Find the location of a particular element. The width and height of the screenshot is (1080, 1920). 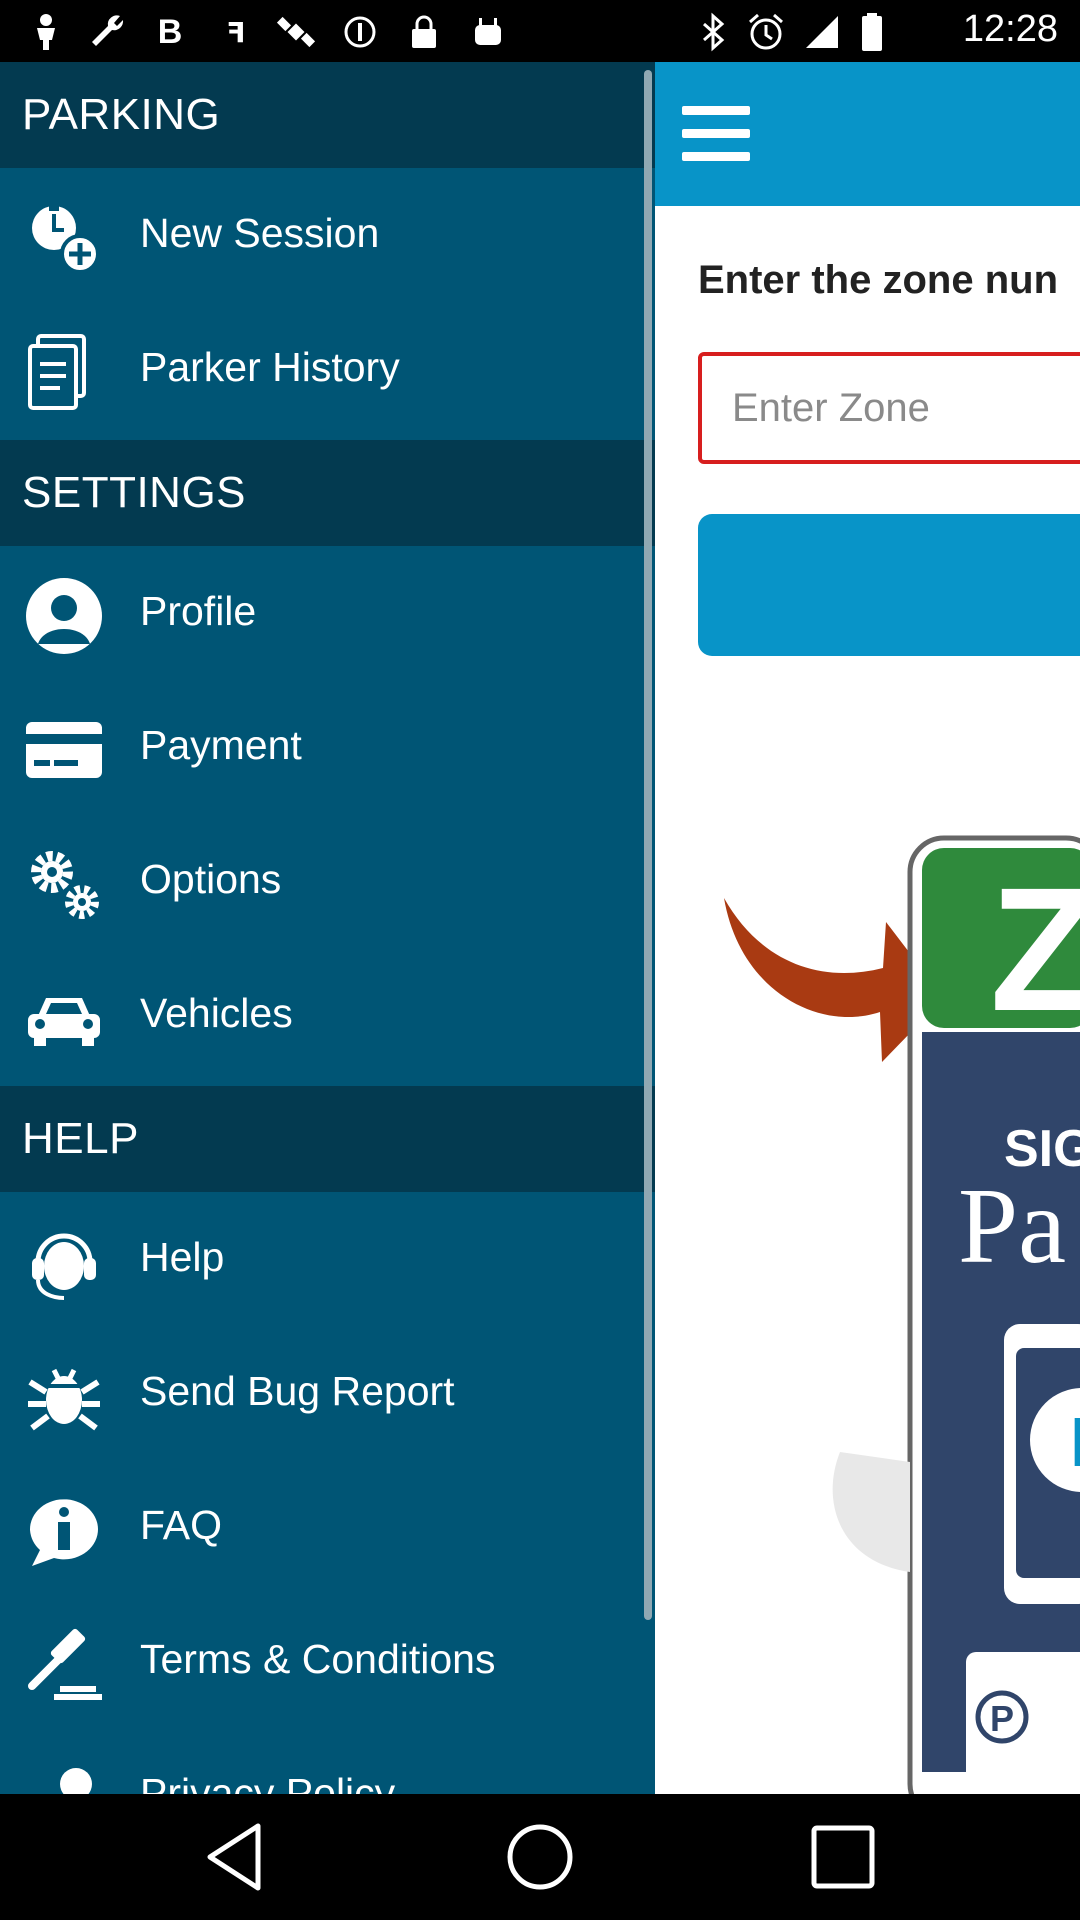

drawer-item-terms-conditions: Terms & Conditions is located at coordinates (327, 1661).